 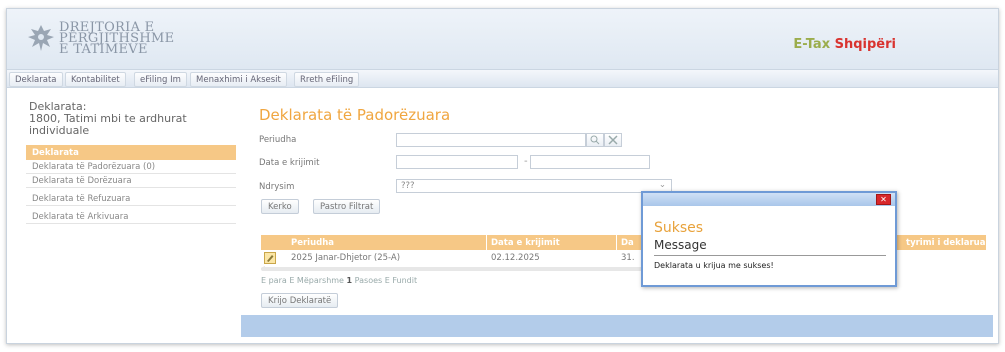 What do you see at coordinates (313, 243) in the screenshot?
I see `column-periudha: Periudha` at bounding box center [313, 243].